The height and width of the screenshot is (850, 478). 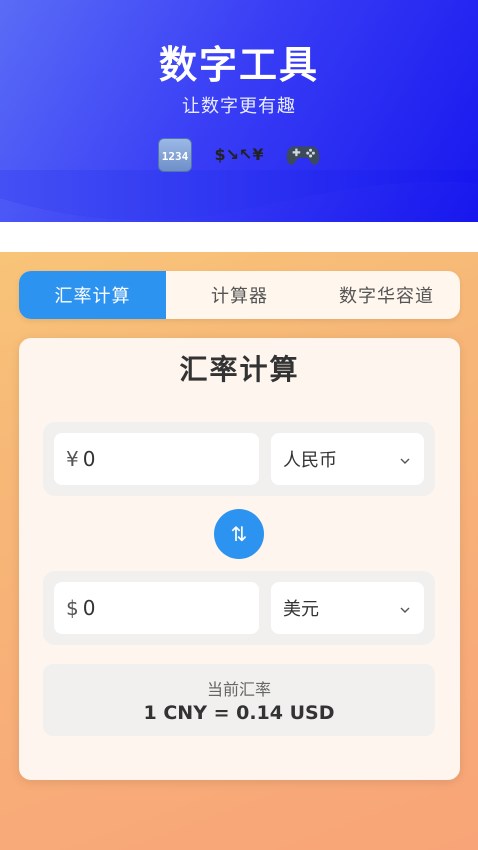 I want to click on card-title: 汇率计算, so click(x=239, y=369).